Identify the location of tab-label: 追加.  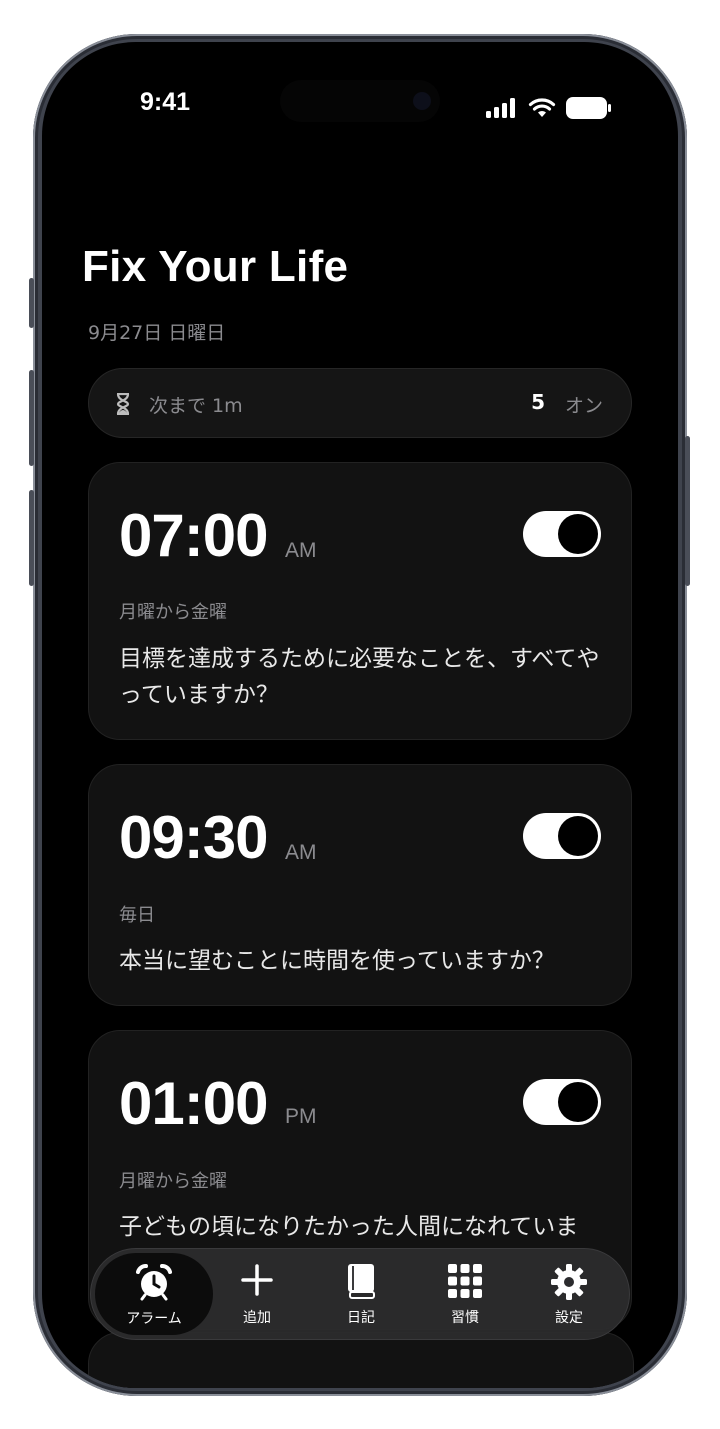
(257, 1318).